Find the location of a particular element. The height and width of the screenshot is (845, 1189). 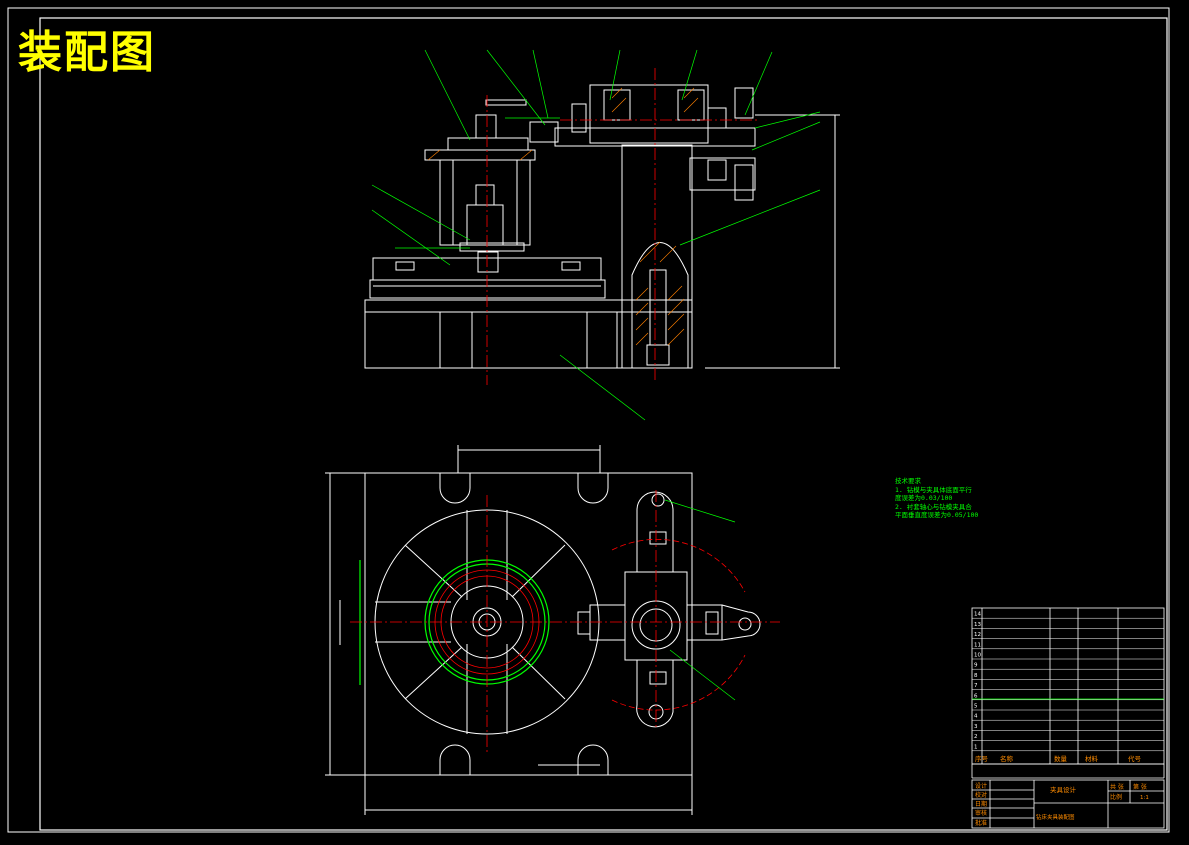

sheet-total: 共 张 is located at coordinates (1117, 787).